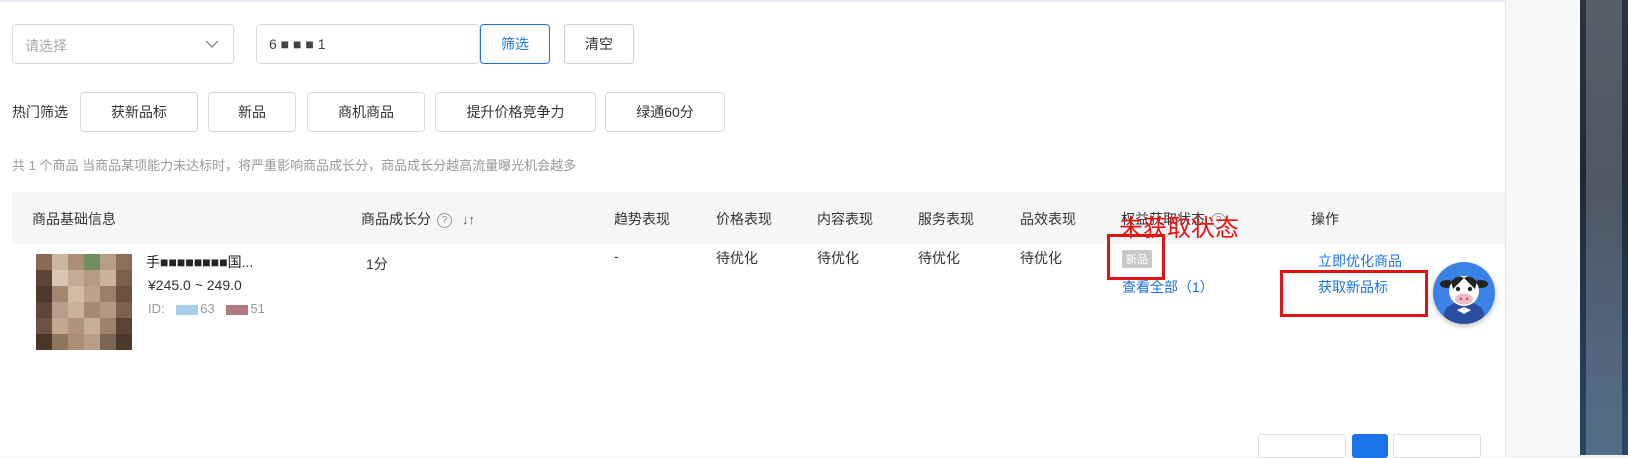 This screenshot has width=1628, height=458. What do you see at coordinates (257, 308) in the screenshot?
I see `product-id-part: 51` at bounding box center [257, 308].